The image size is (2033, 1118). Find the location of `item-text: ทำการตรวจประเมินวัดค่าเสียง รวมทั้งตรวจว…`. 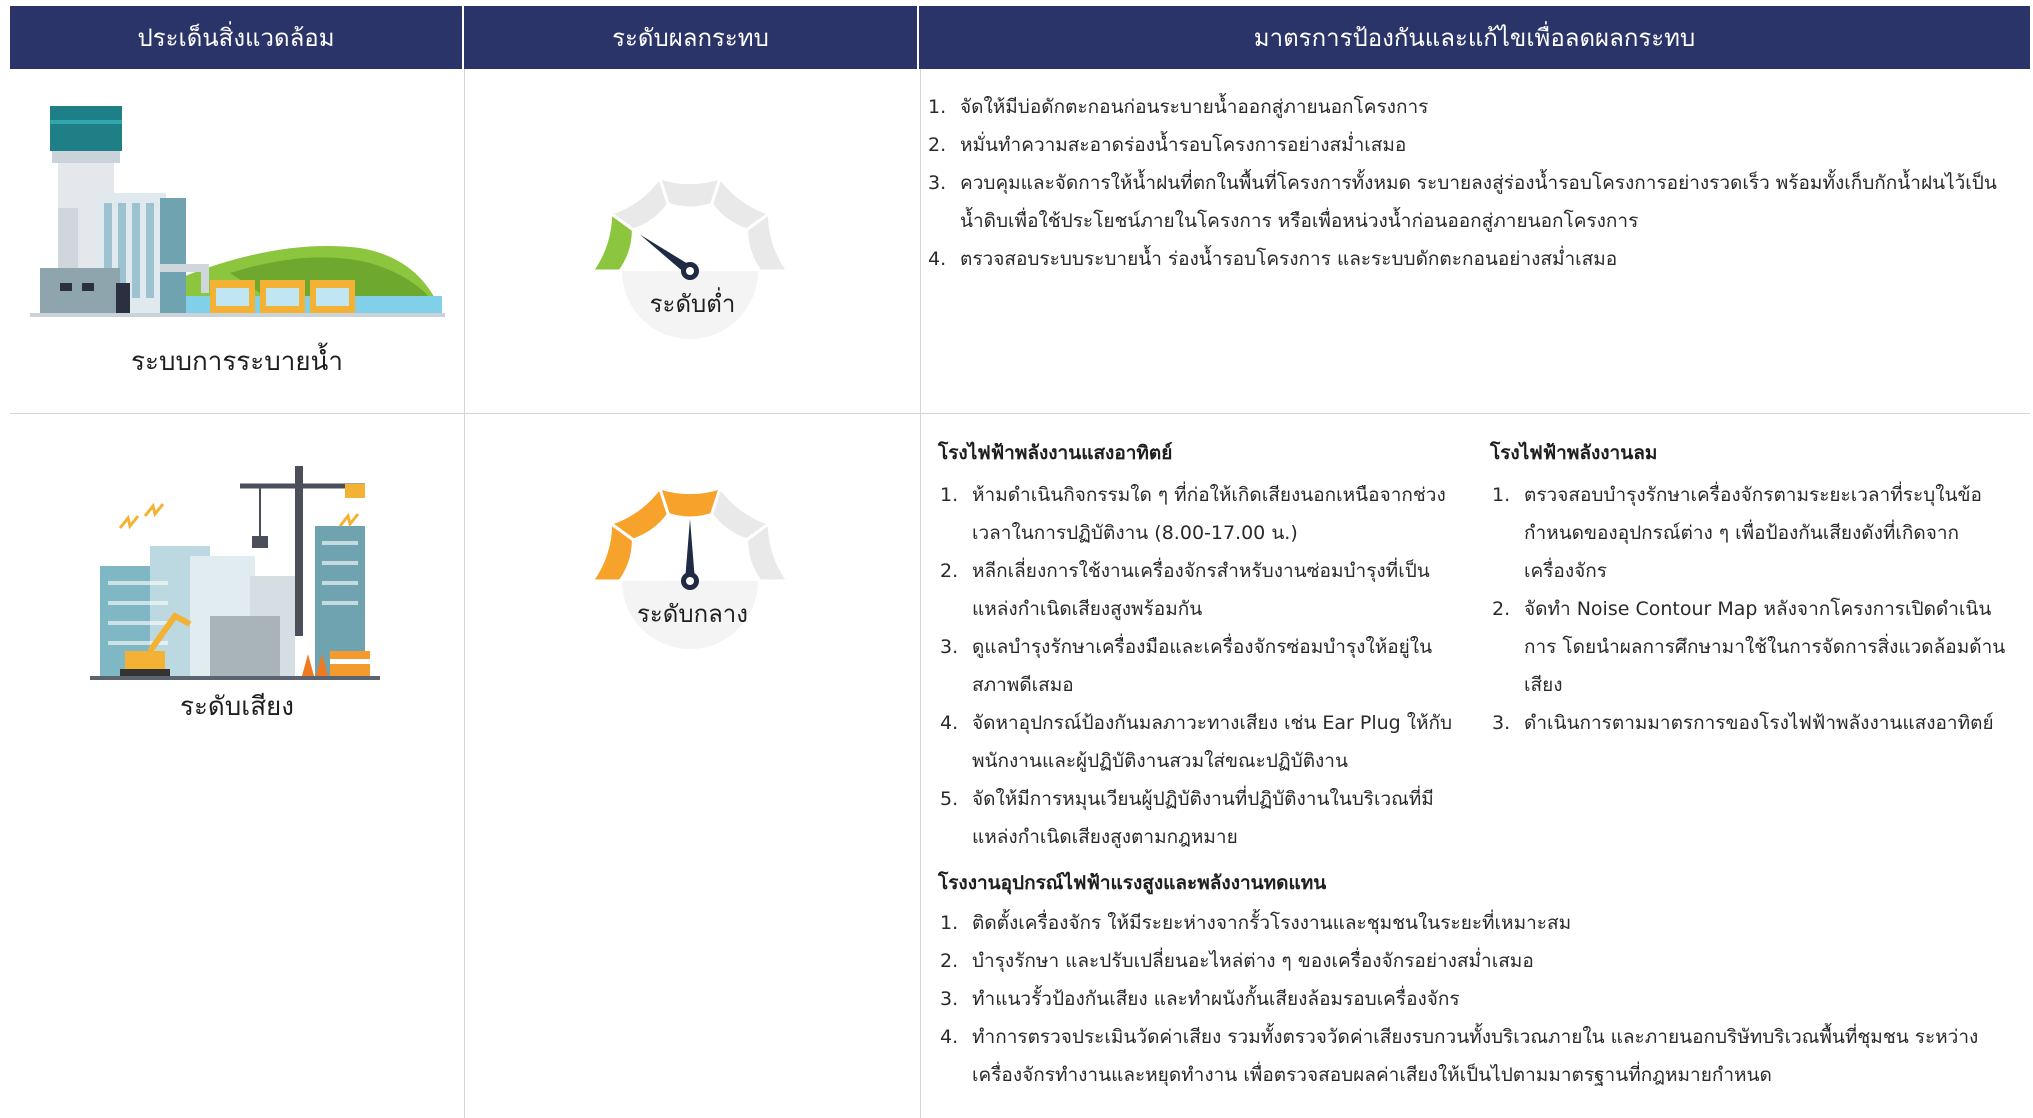

item-text: ทำการตรวจประเมินวัดค่าเสียง รวมทั้งตรวจว… is located at coordinates (1475, 1056).